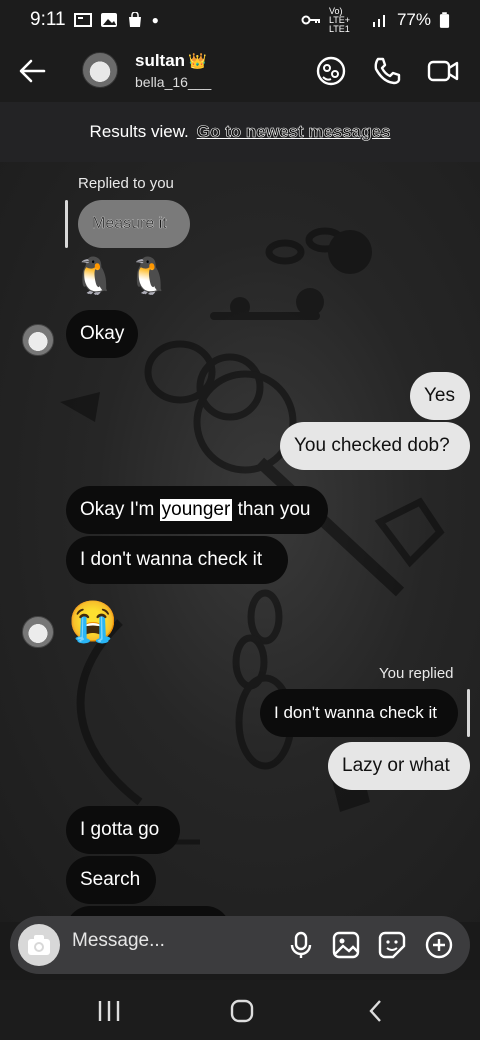  What do you see at coordinates (197, 61) in the screenshot?
I see `crown-badge-icon: 👑` at bounding box center [197, 61].